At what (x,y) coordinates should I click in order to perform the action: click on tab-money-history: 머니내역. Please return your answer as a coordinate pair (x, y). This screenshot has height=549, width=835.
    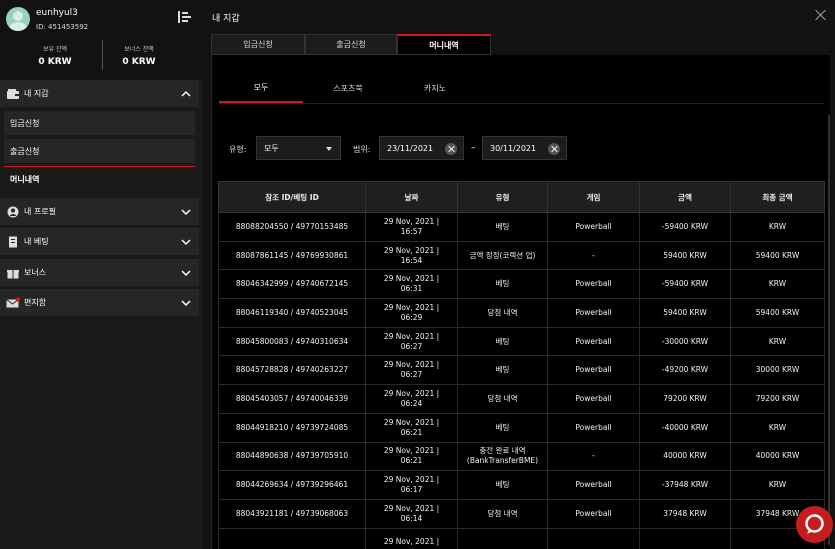
    Looking at the image, I should click on (444, 44).